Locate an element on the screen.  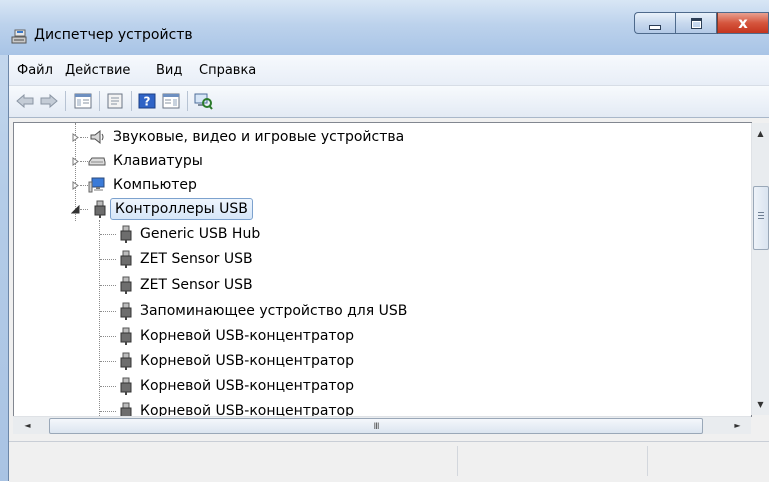
maximize-button is located at coordinates (696, 23).